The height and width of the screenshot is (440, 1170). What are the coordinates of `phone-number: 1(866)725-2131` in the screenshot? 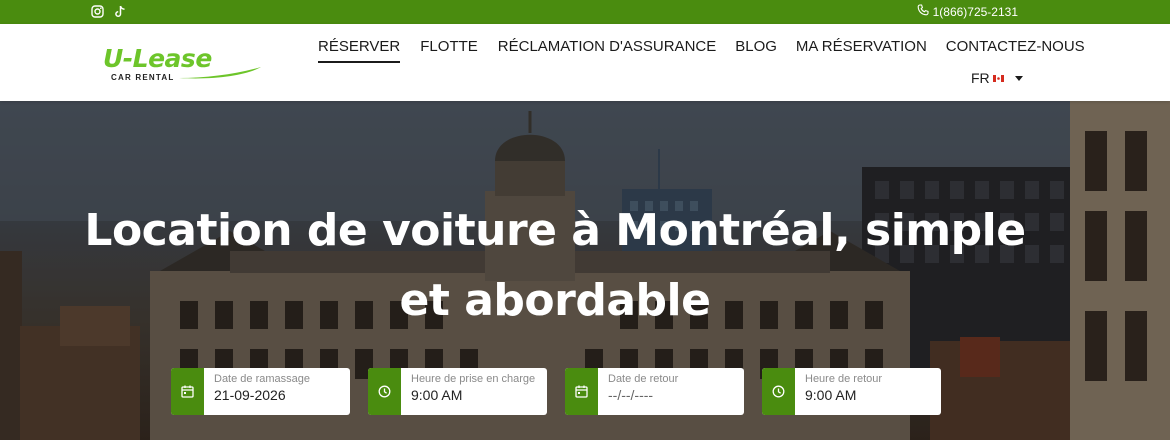 It's located at (975, 12).